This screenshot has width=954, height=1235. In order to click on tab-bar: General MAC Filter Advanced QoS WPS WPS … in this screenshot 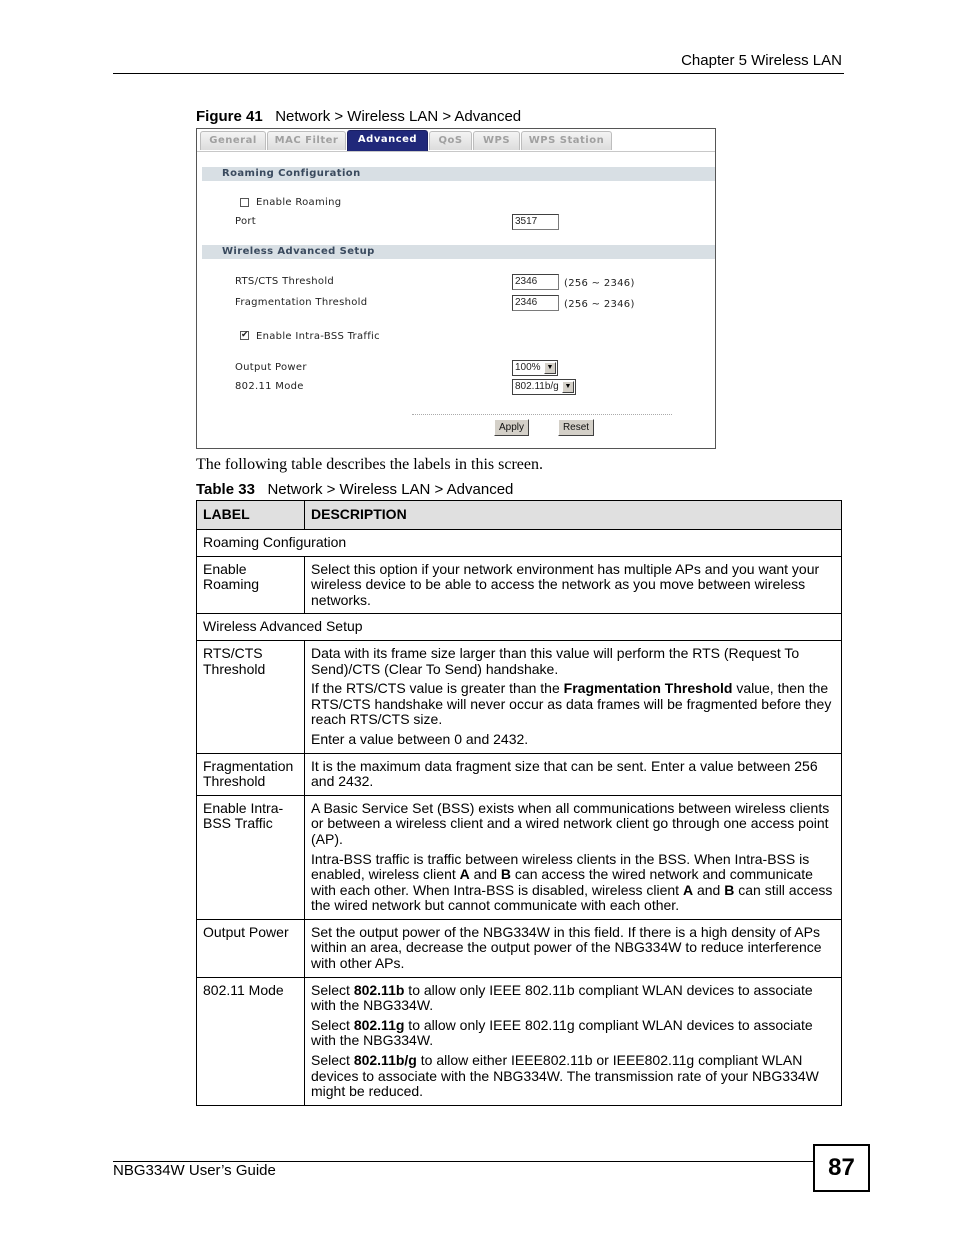, I will do `click(456, 140)`.